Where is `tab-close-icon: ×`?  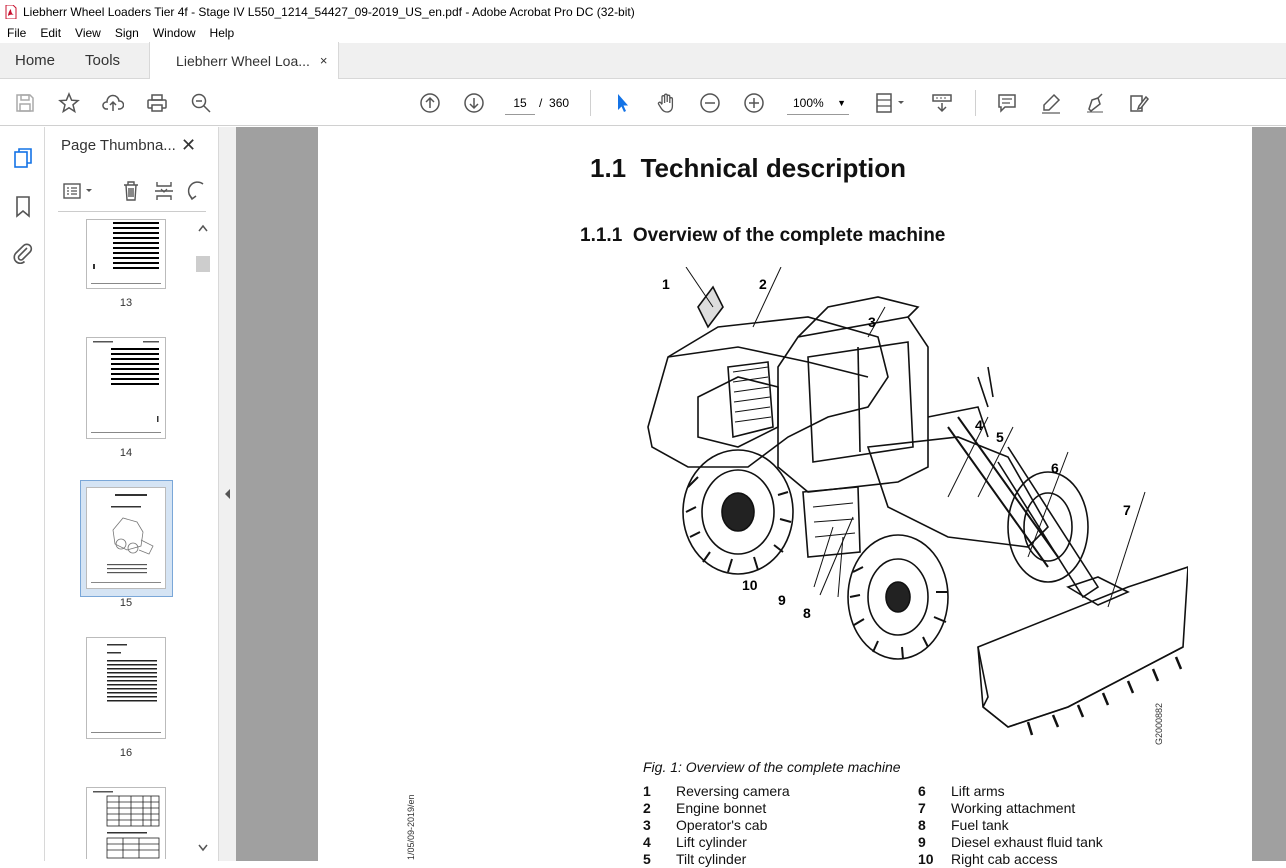 tab-close-icon: × is located at coordinates (324, 60).